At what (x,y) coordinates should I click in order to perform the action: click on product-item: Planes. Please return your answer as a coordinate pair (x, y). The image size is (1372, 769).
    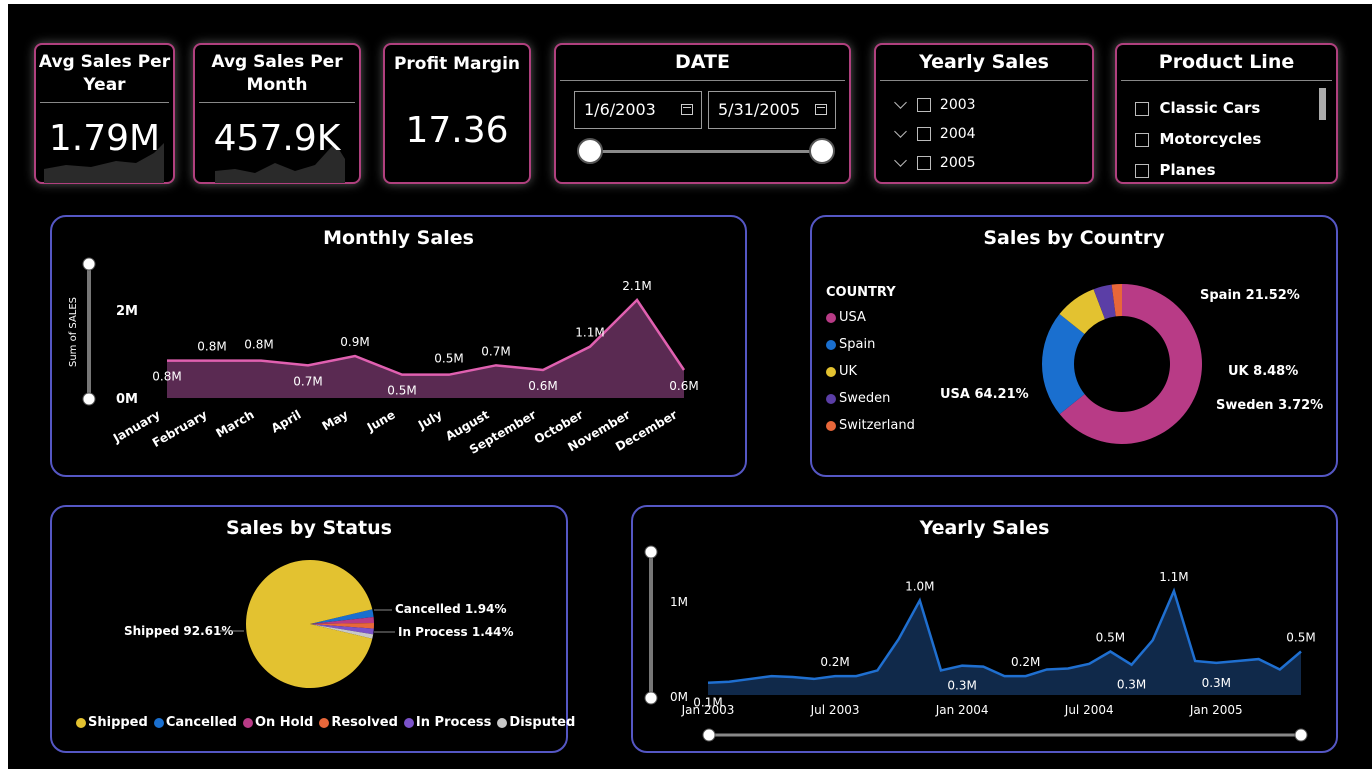
    Looking at the image, I should click on (1198, 170).